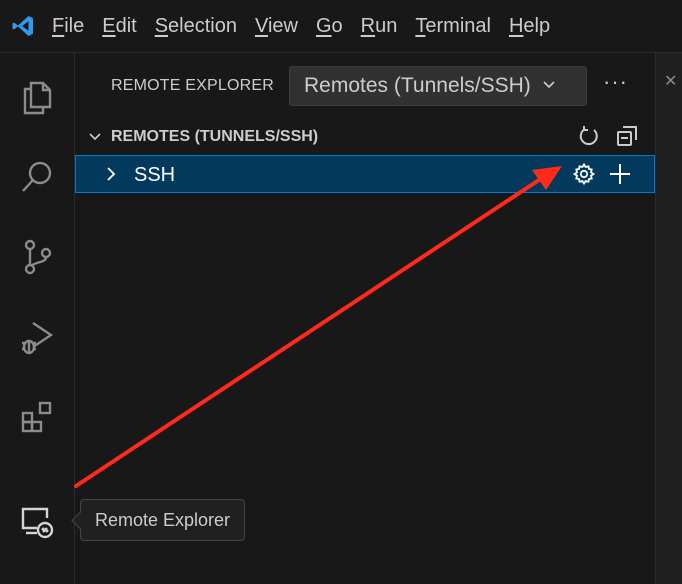 The height and width of the screenshot is (584, 682). I want to click on gear-icon, so click(584, 176).